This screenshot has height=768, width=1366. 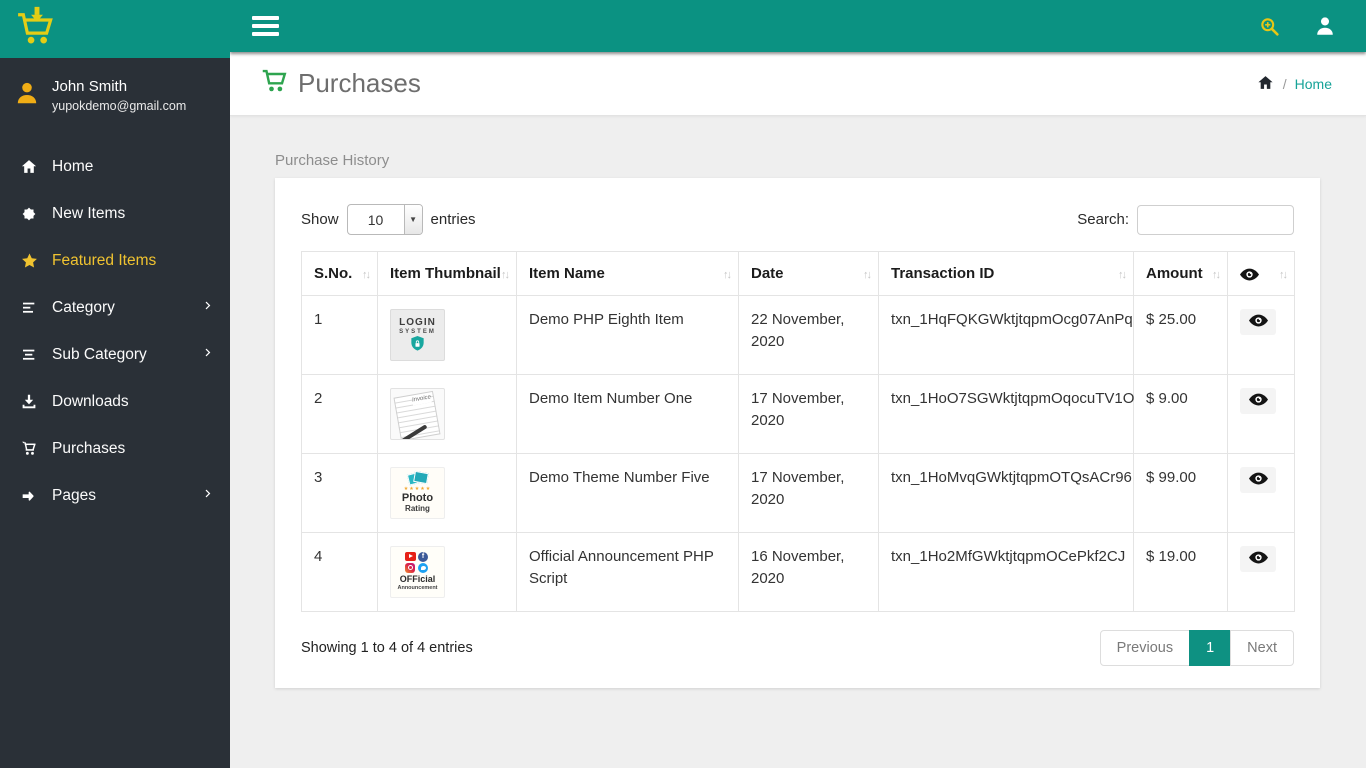 What do you see at coordinates (74, 495) in the screenshot?
I see `sidebar-item-label: Pages` at bounding box center [74, 495].